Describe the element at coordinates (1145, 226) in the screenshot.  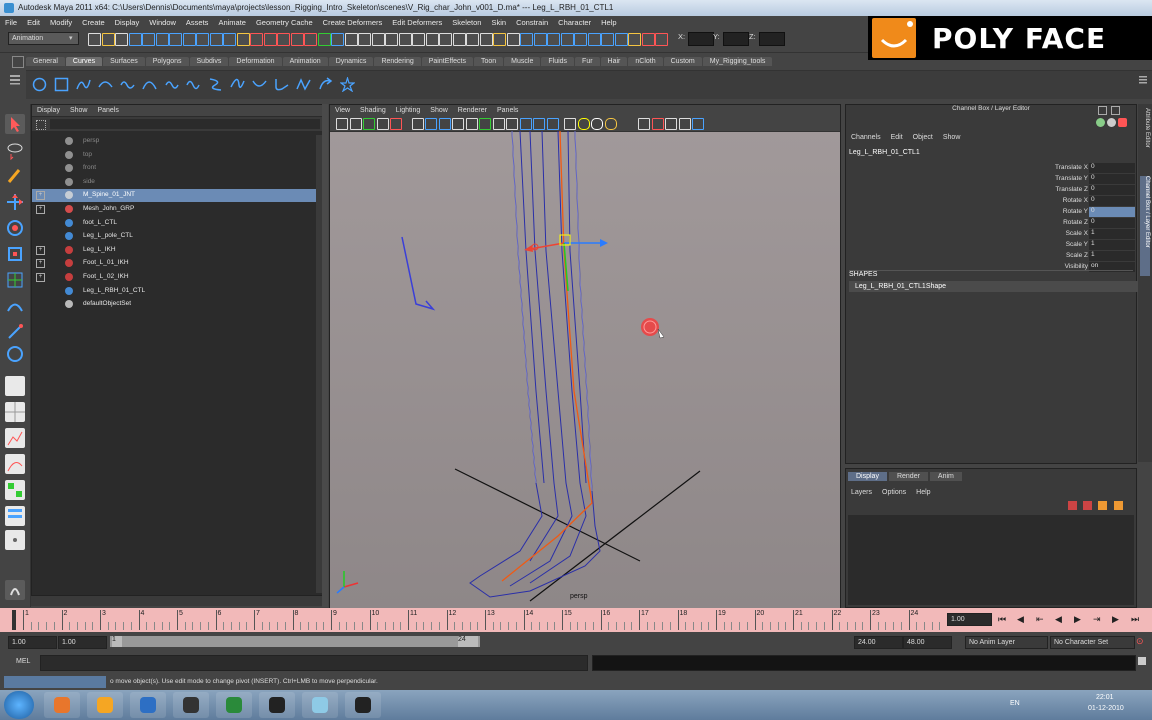
I see `channel-box-side-tab: Channel Box / Layer Editor` at that location.